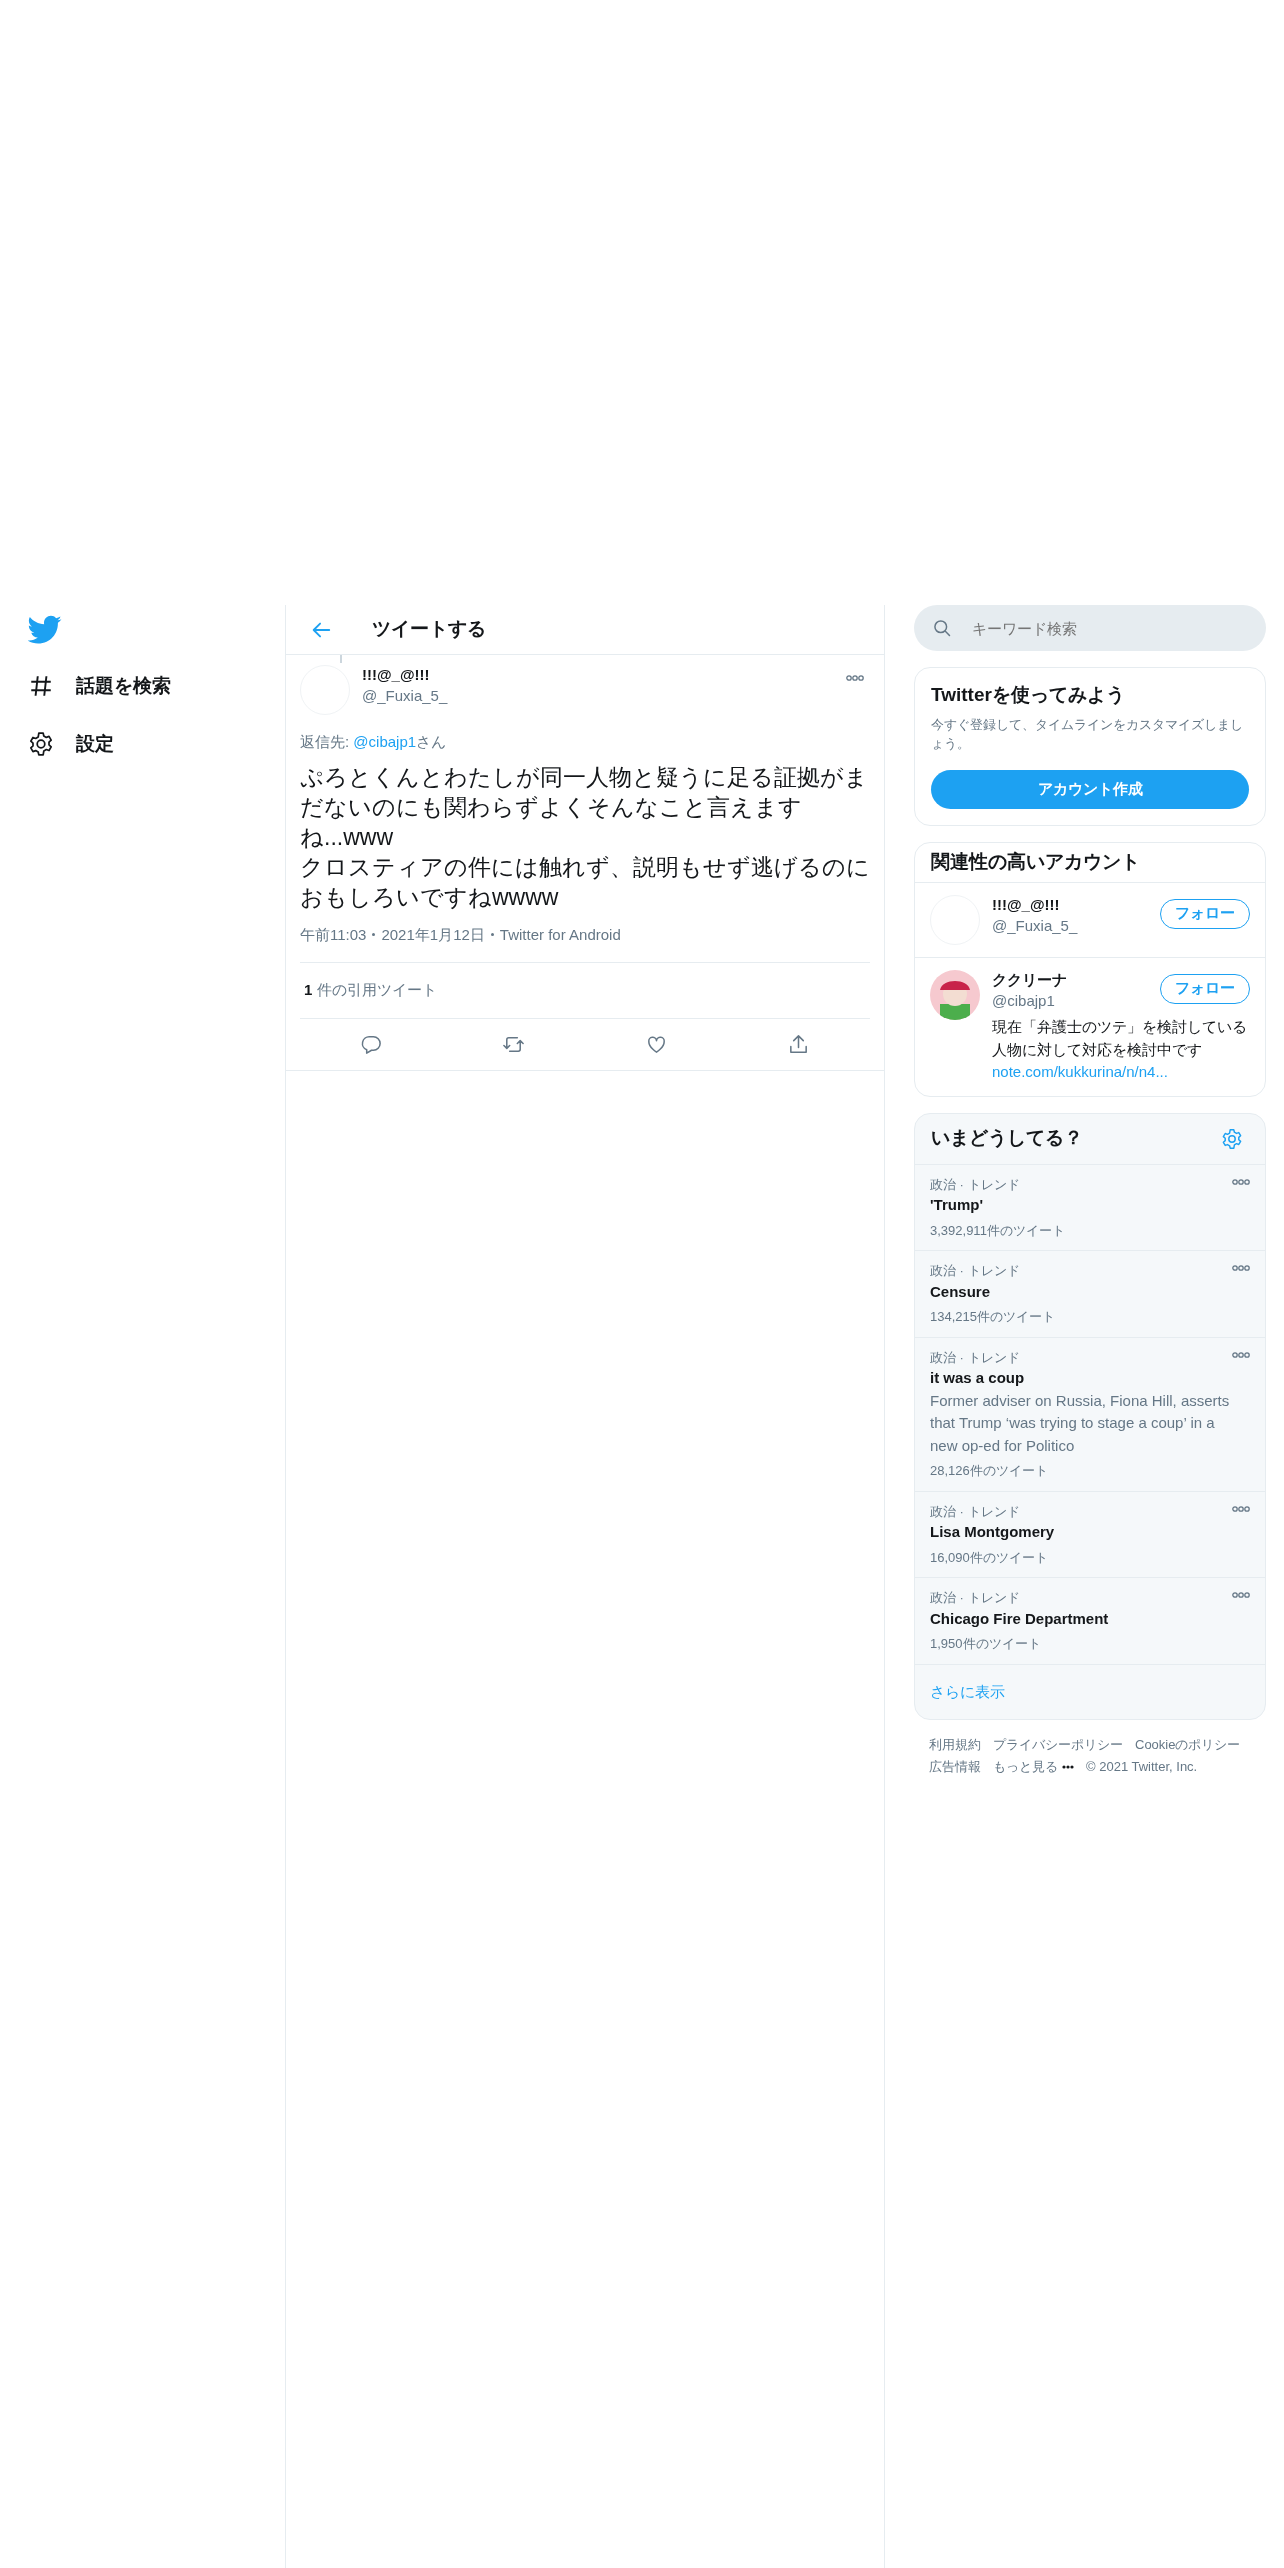  What do you see at coordinates (1120, 1038) in the screenshot?
I see `user-bio: 現在「弁護士のツテ」を検討している人物に対して対応を検討中です` at bounding box center [1120, 1038].